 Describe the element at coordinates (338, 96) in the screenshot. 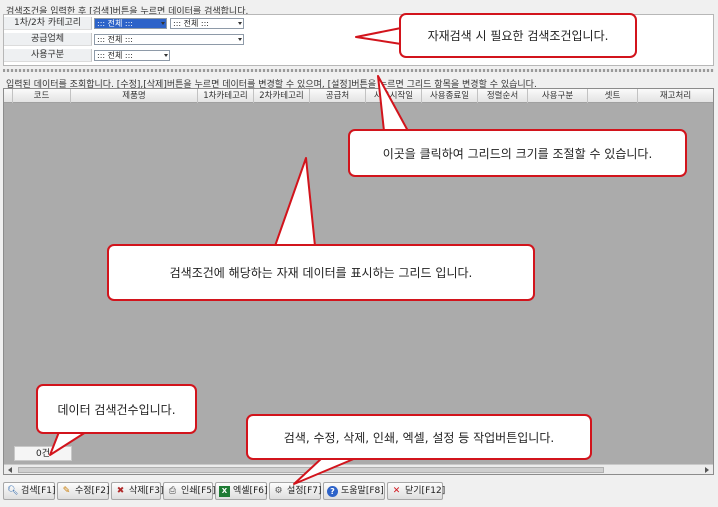

I see `column-header: 공급처` at that location.